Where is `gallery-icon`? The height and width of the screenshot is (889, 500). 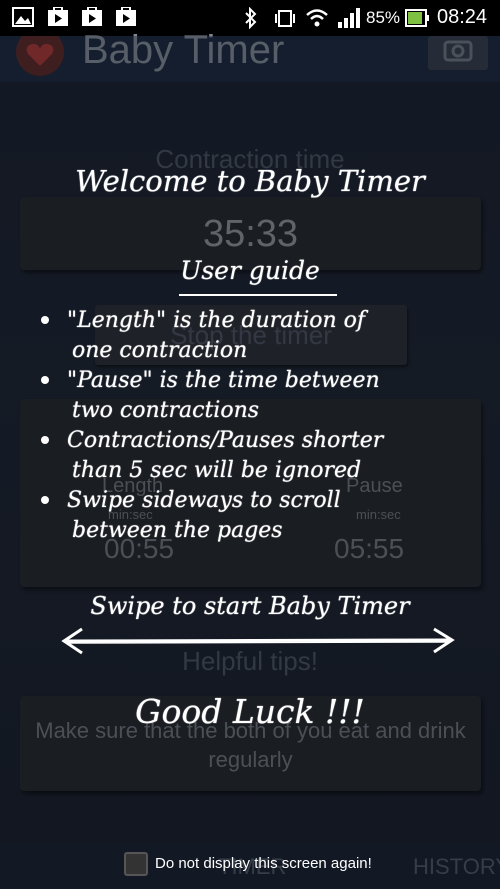 gallery-icon is located at coordinates (23, 17).